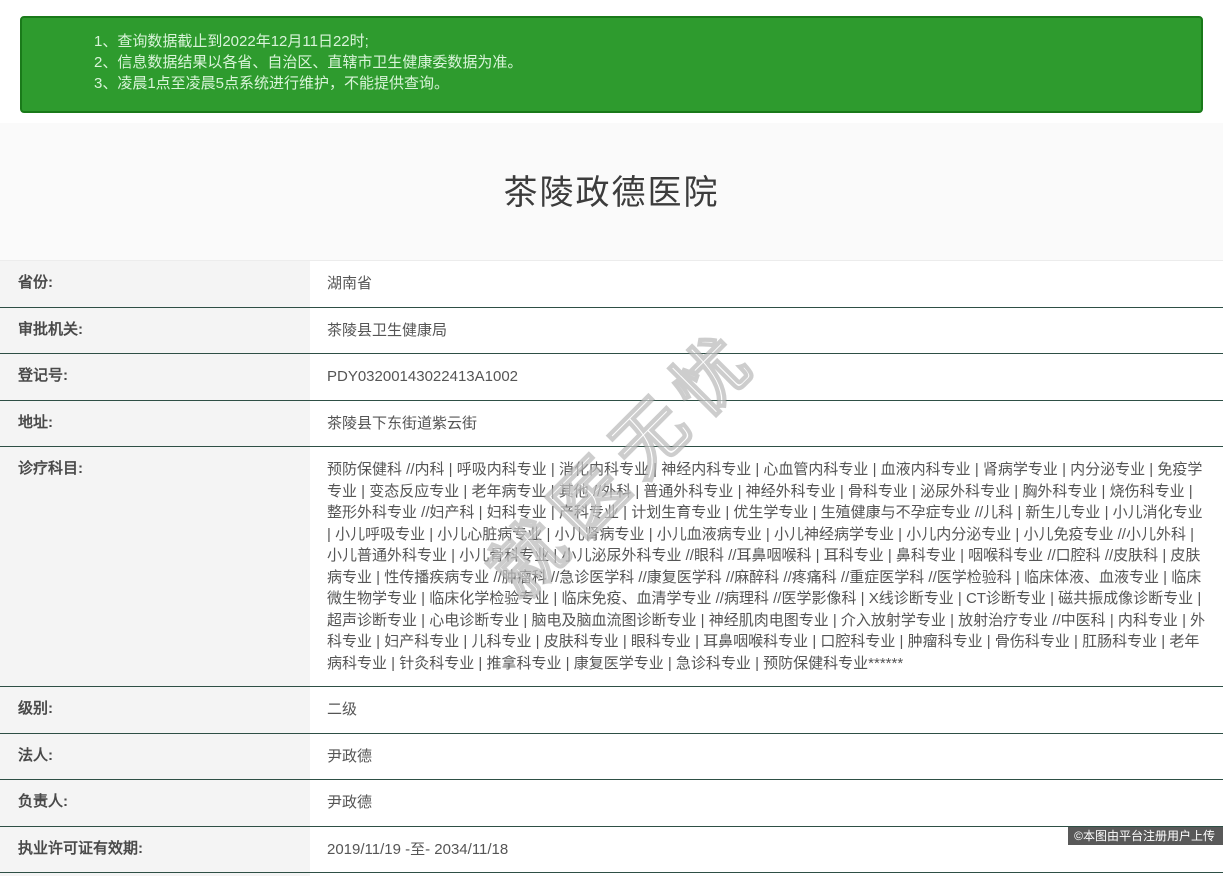 This screenshot has width=1223, height=876. Describe the element at coordinates (402, 423) in the screenshot. I see `row-value: 茶陵县下东街道紫云街` at that location.